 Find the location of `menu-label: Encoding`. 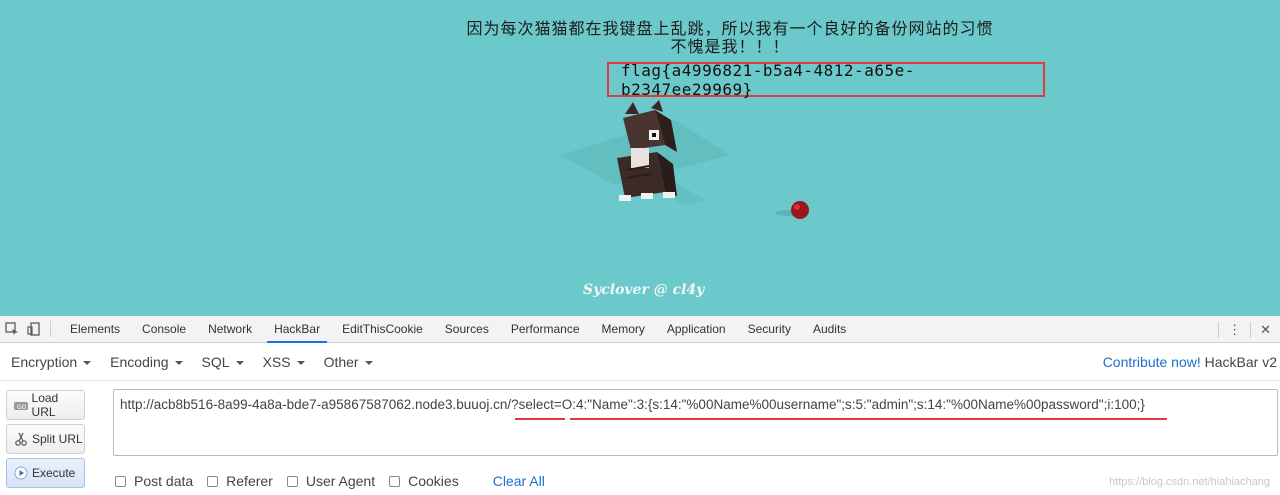

menu-label: Encoding is located at coordinates (139, 362).